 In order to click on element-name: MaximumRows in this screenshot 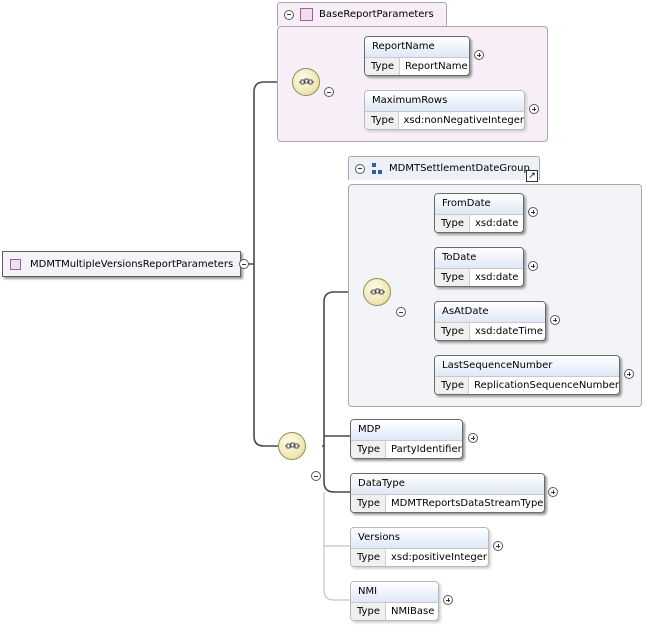, I will do `click(444, 101)`.